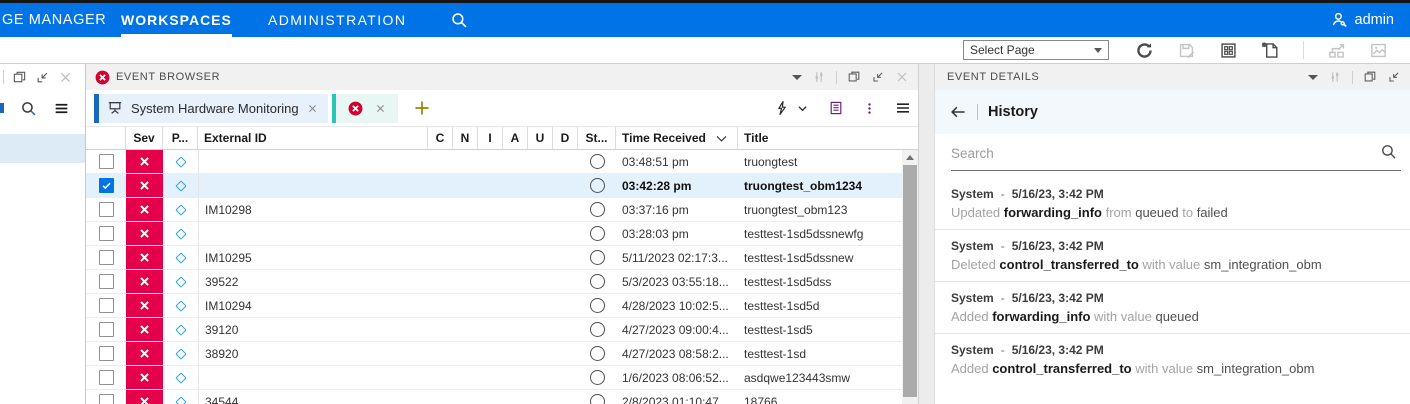 The height and width of the screenshot is (404, 1410). I want to click on new-page-icon, so click(1270, 50).